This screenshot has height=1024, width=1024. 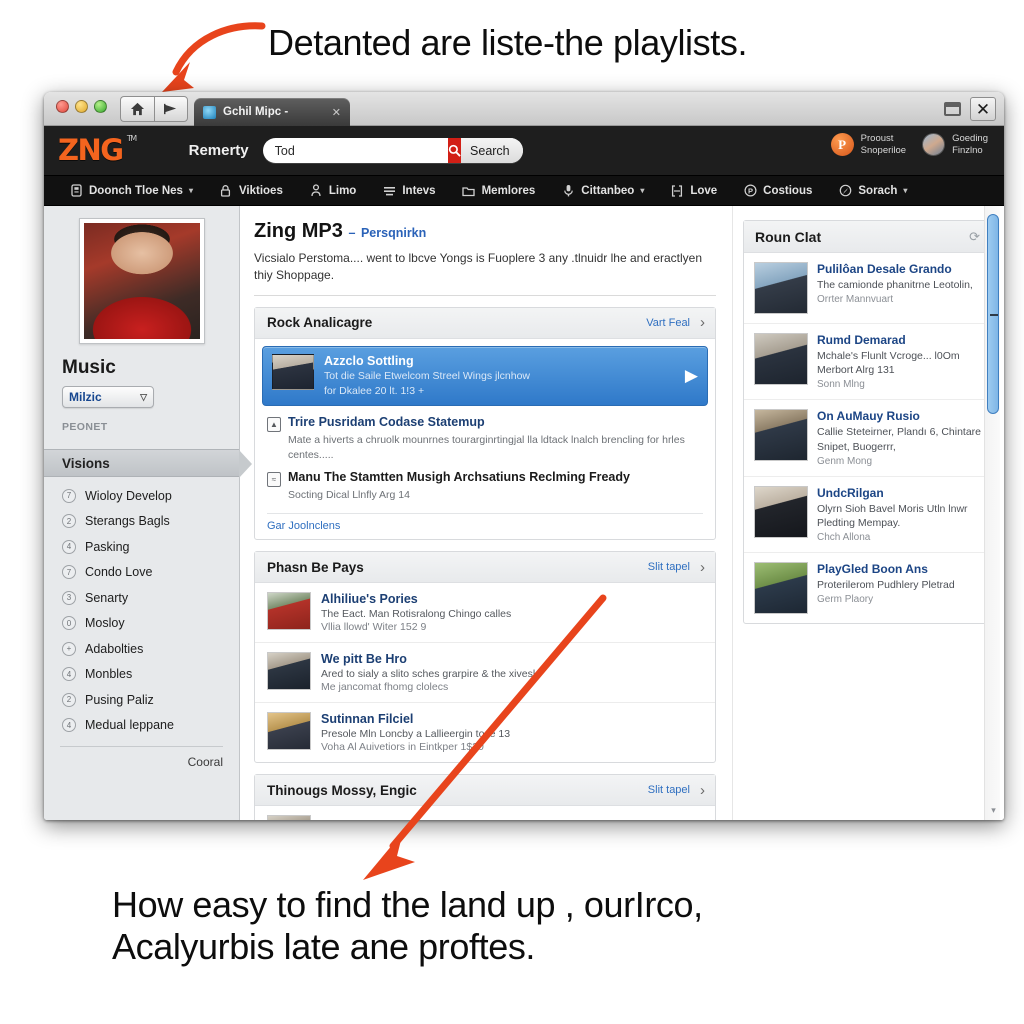 What do you see at coordinates (100, 106) in the screenshot?
I see `maximize-window-icon` at bounding box center [100, 106].